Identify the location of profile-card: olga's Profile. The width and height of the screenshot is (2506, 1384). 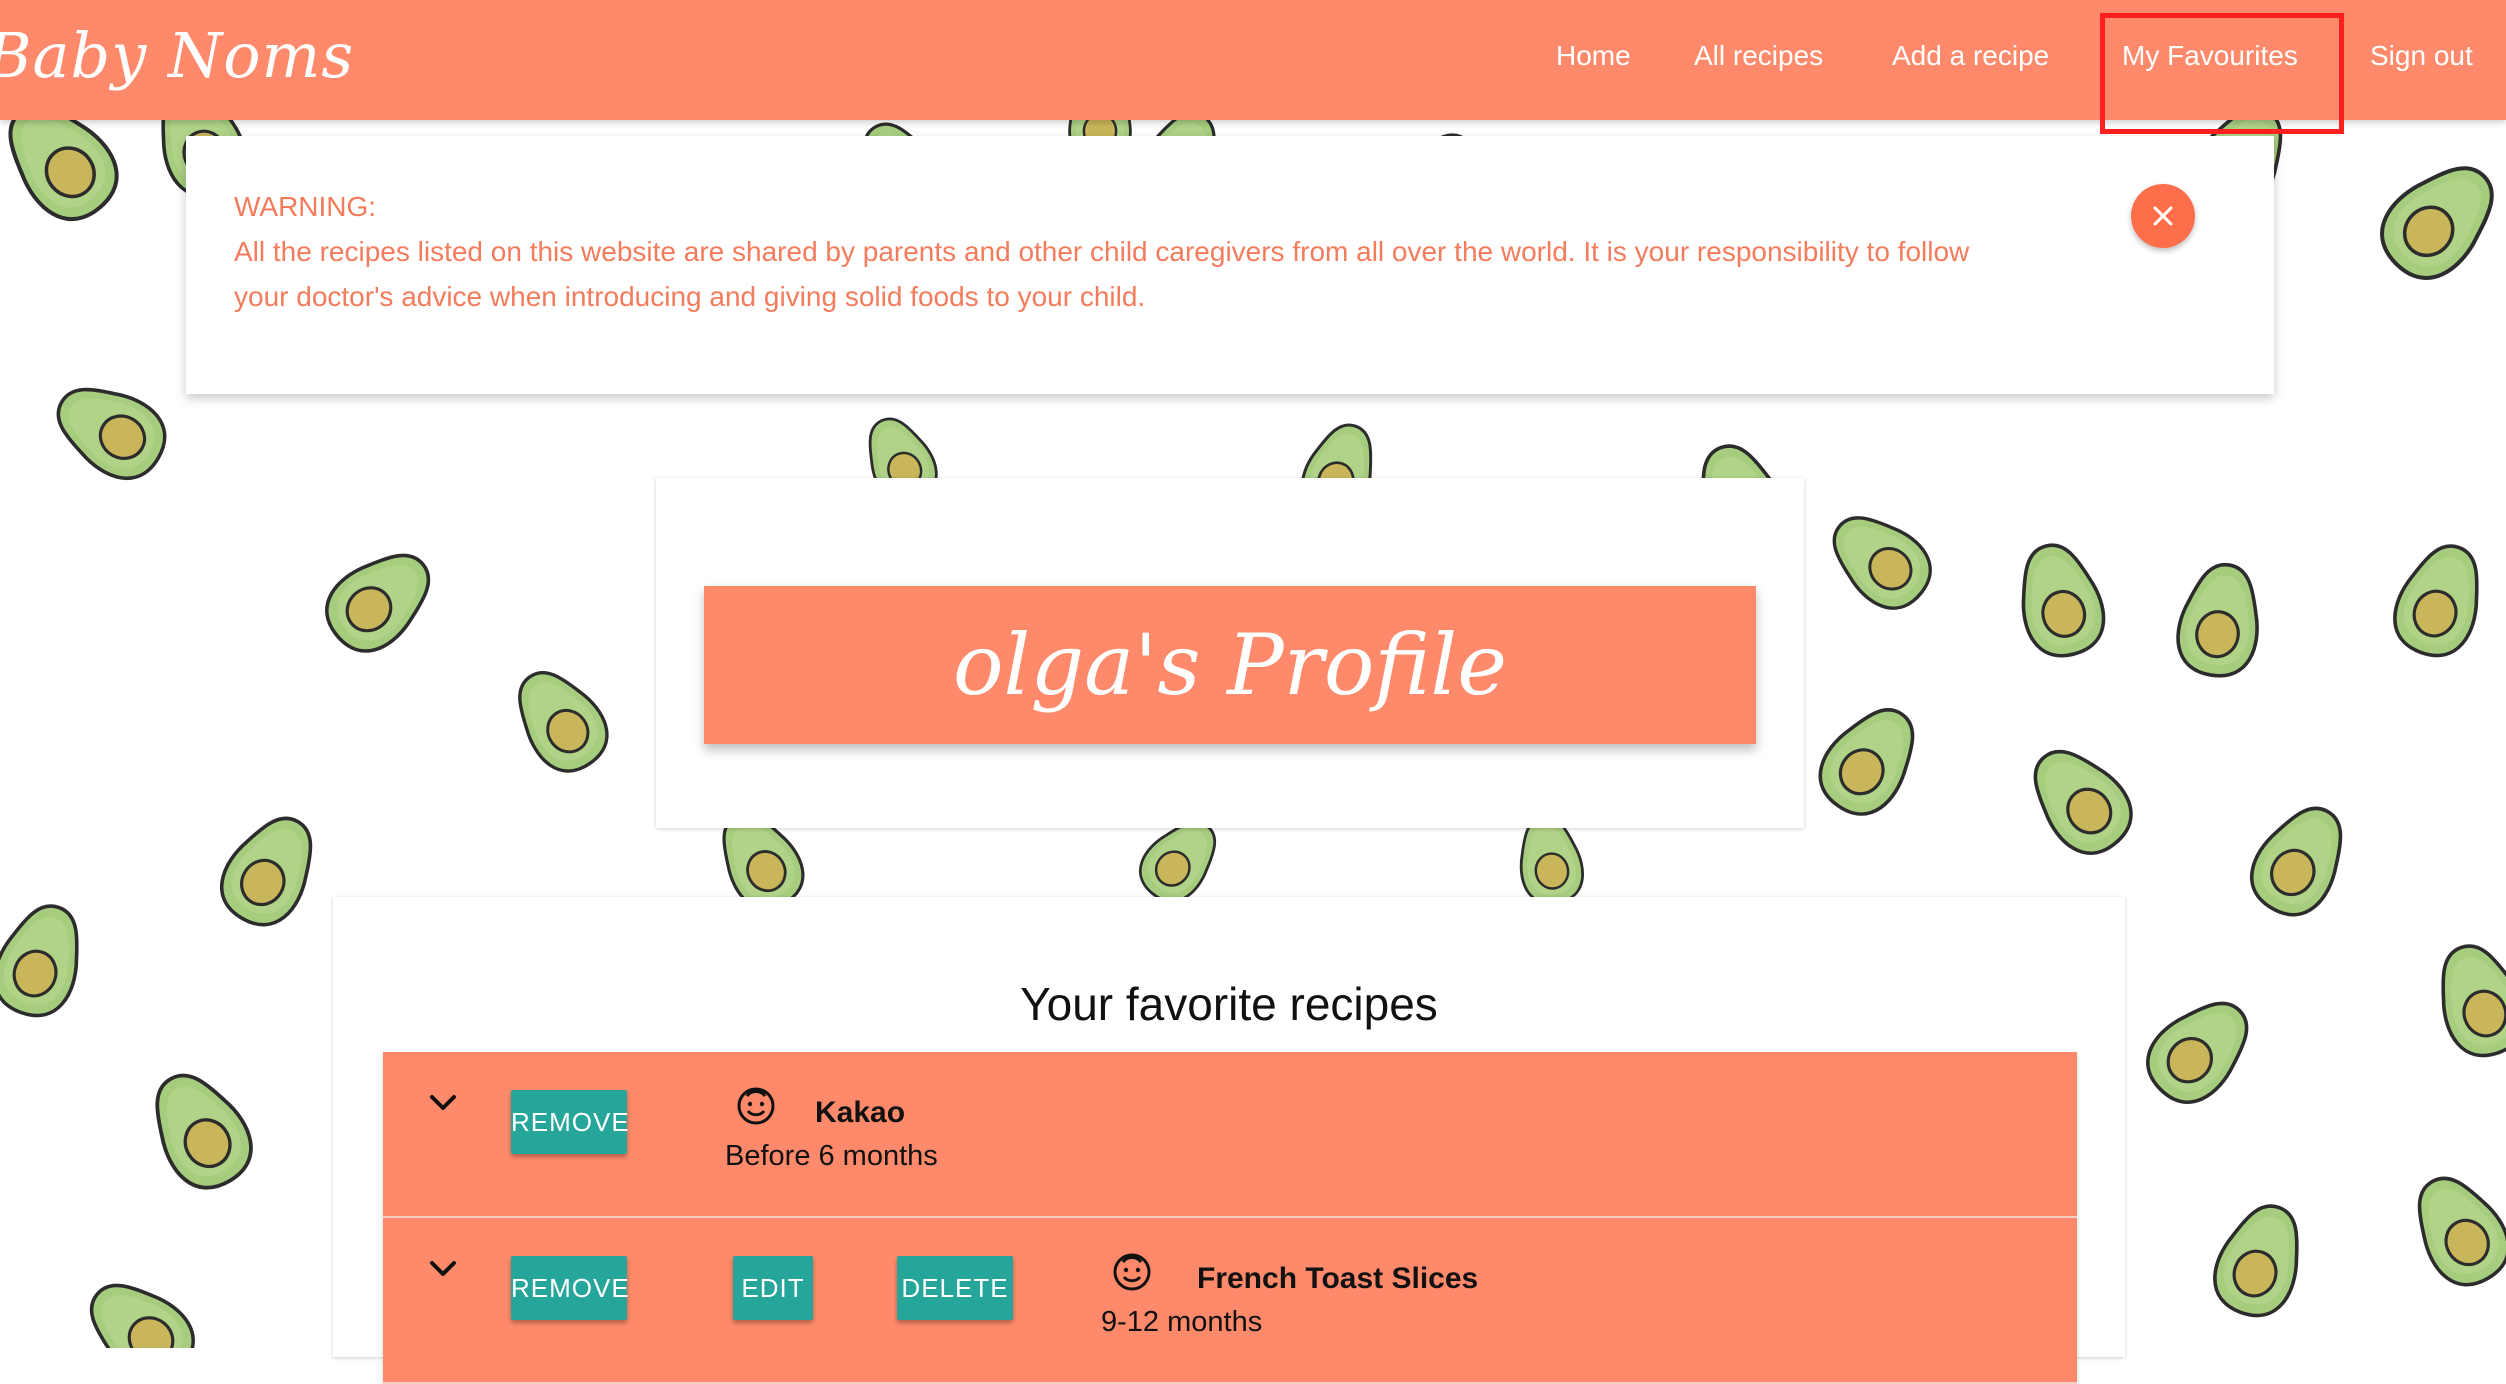
(1230, 653).